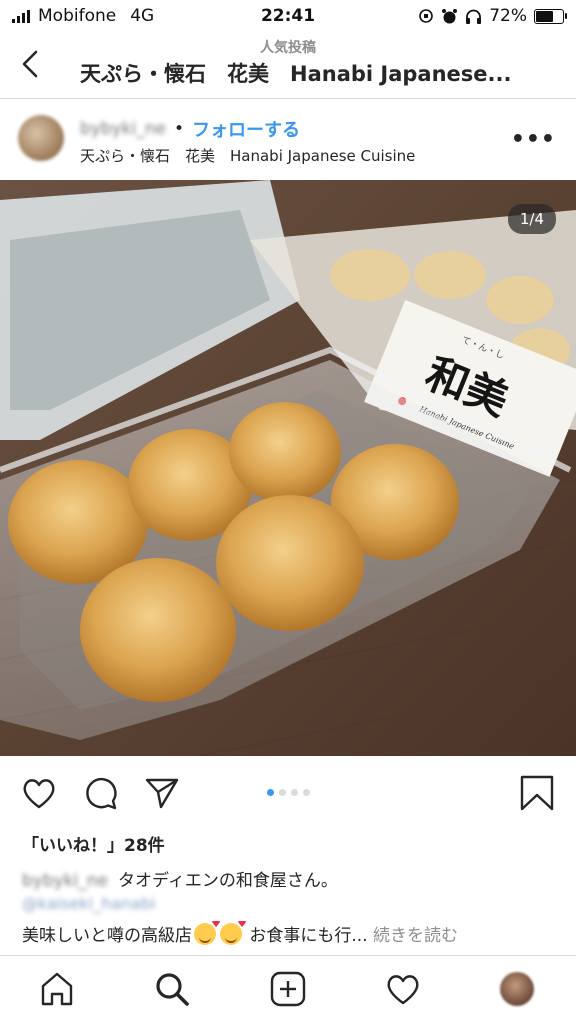 This screenshot has width=576, height=1025. I want to click on image-counter: 1/4, so click(531, 219).